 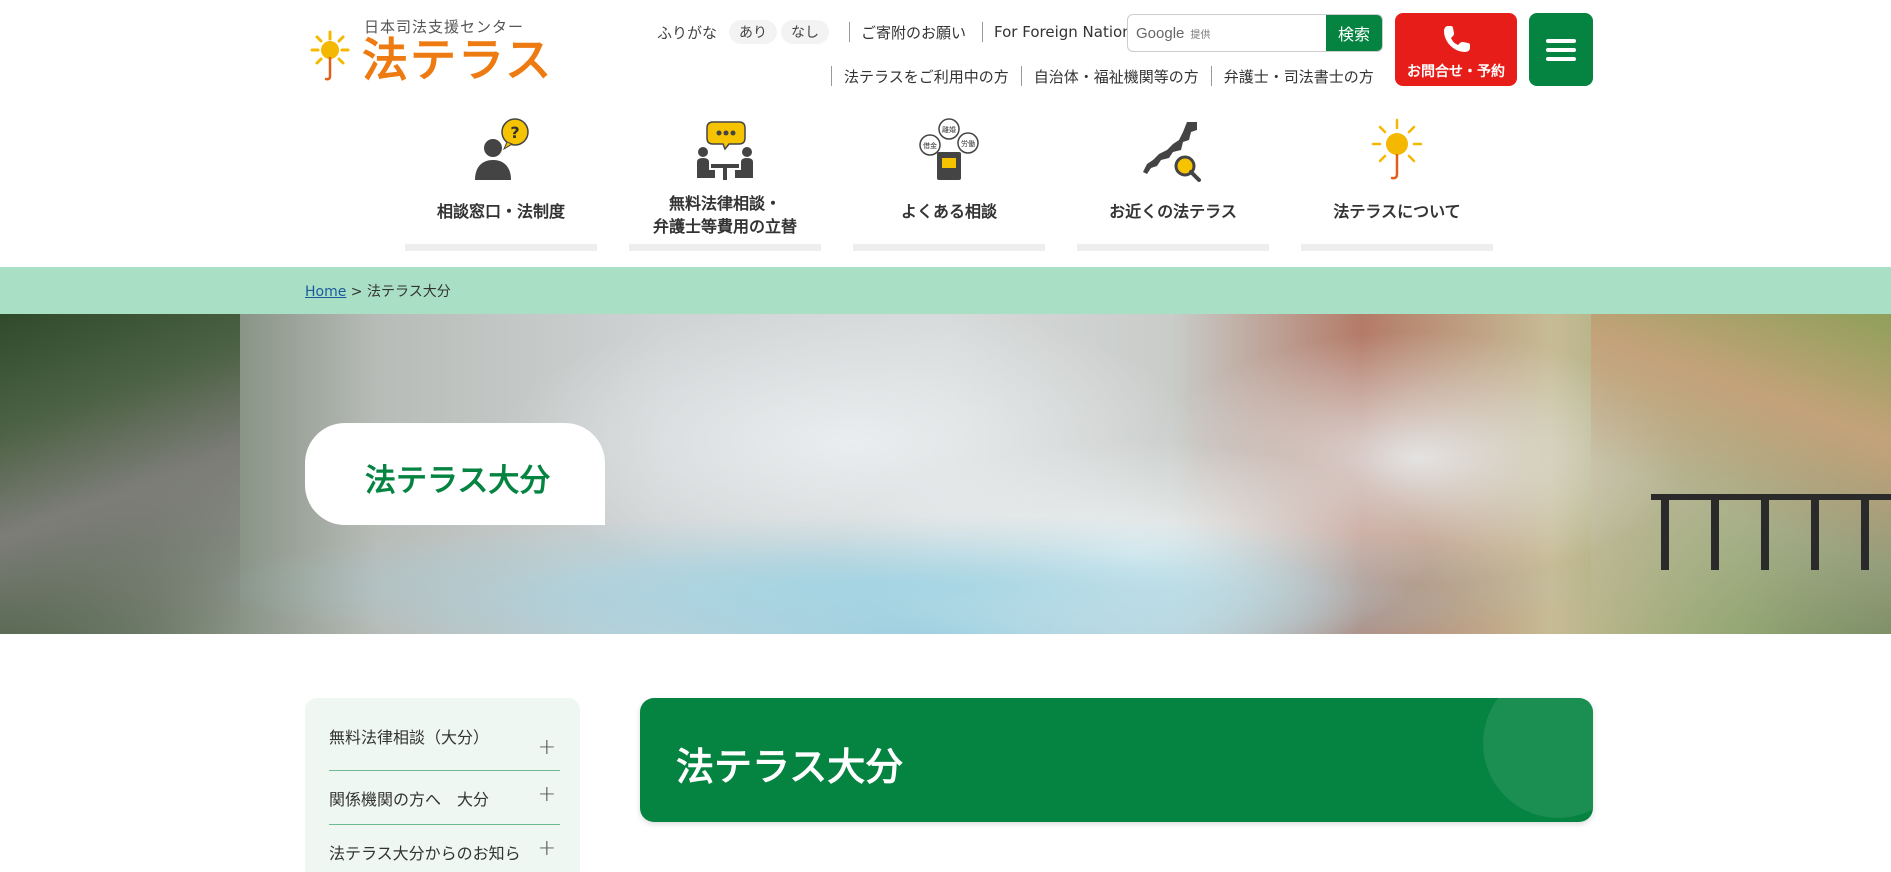 I want to click on gnav-item-consultation-desk: ? 相談窓口・法制度, so click(x=501, y=184).